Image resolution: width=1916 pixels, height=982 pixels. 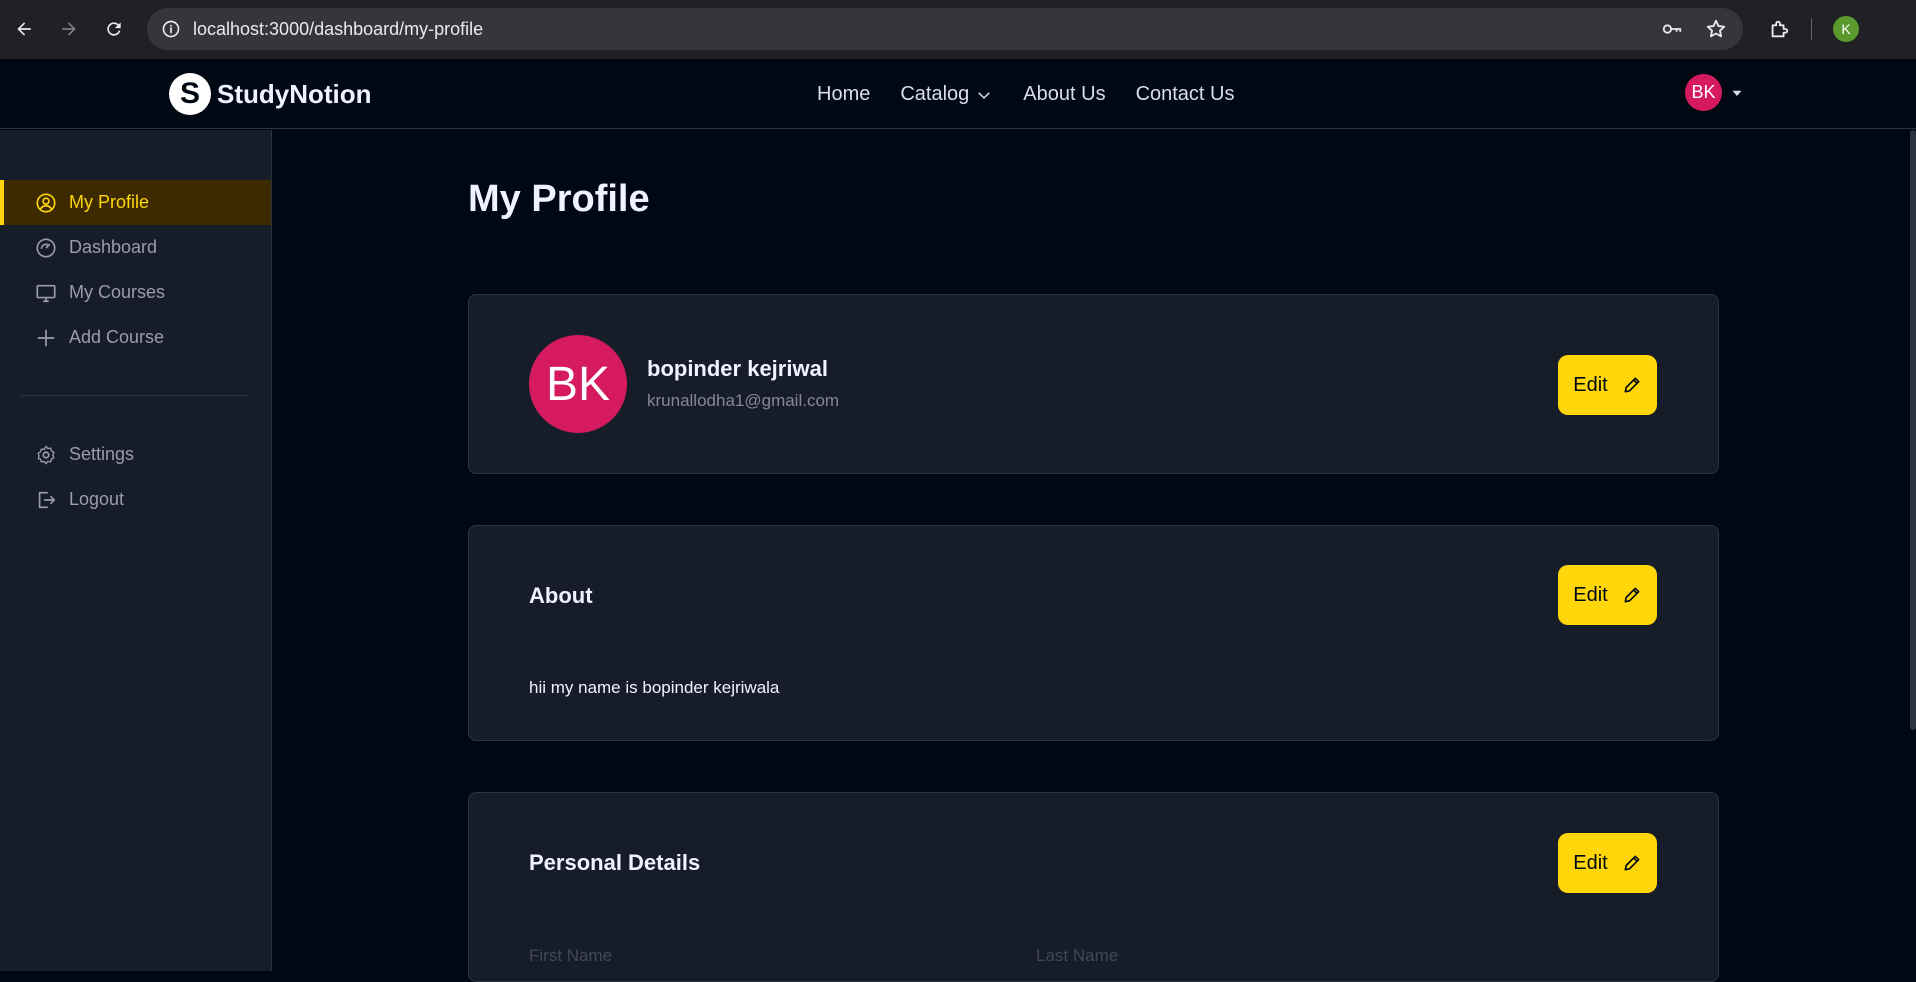 I want to click on page-title: My Profile, so click(x=559, y=199).